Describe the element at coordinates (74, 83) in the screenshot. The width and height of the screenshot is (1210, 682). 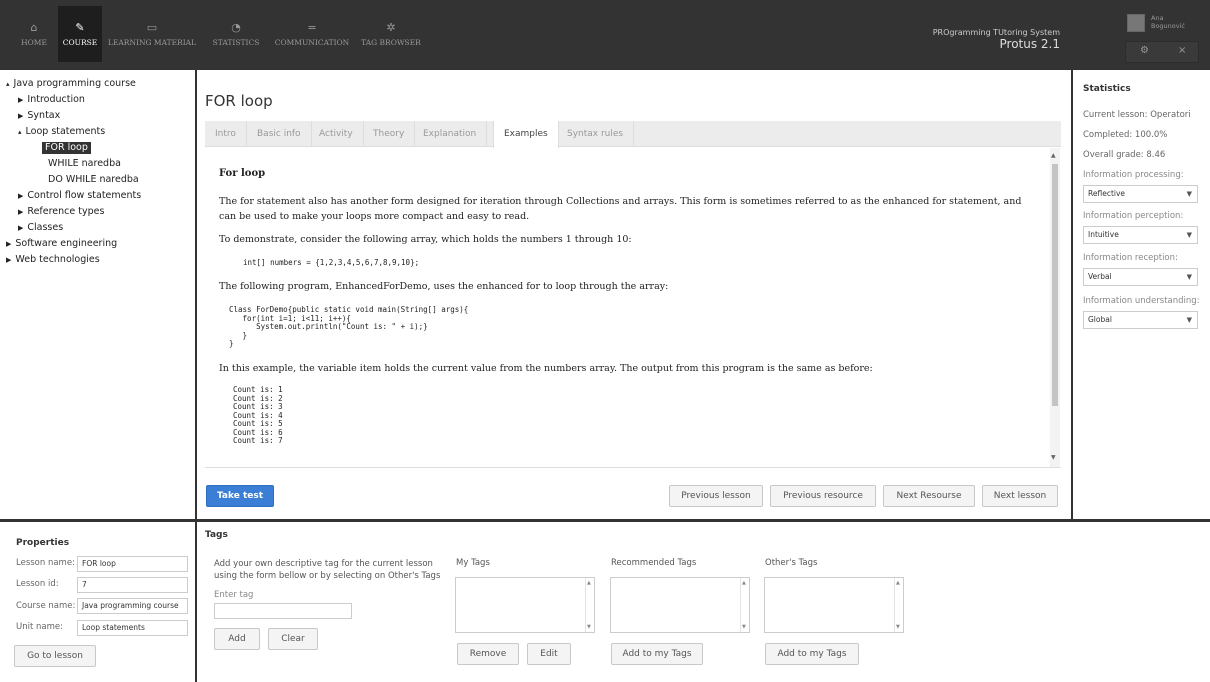
I see `tree-node-label: Java programming course` at that location.